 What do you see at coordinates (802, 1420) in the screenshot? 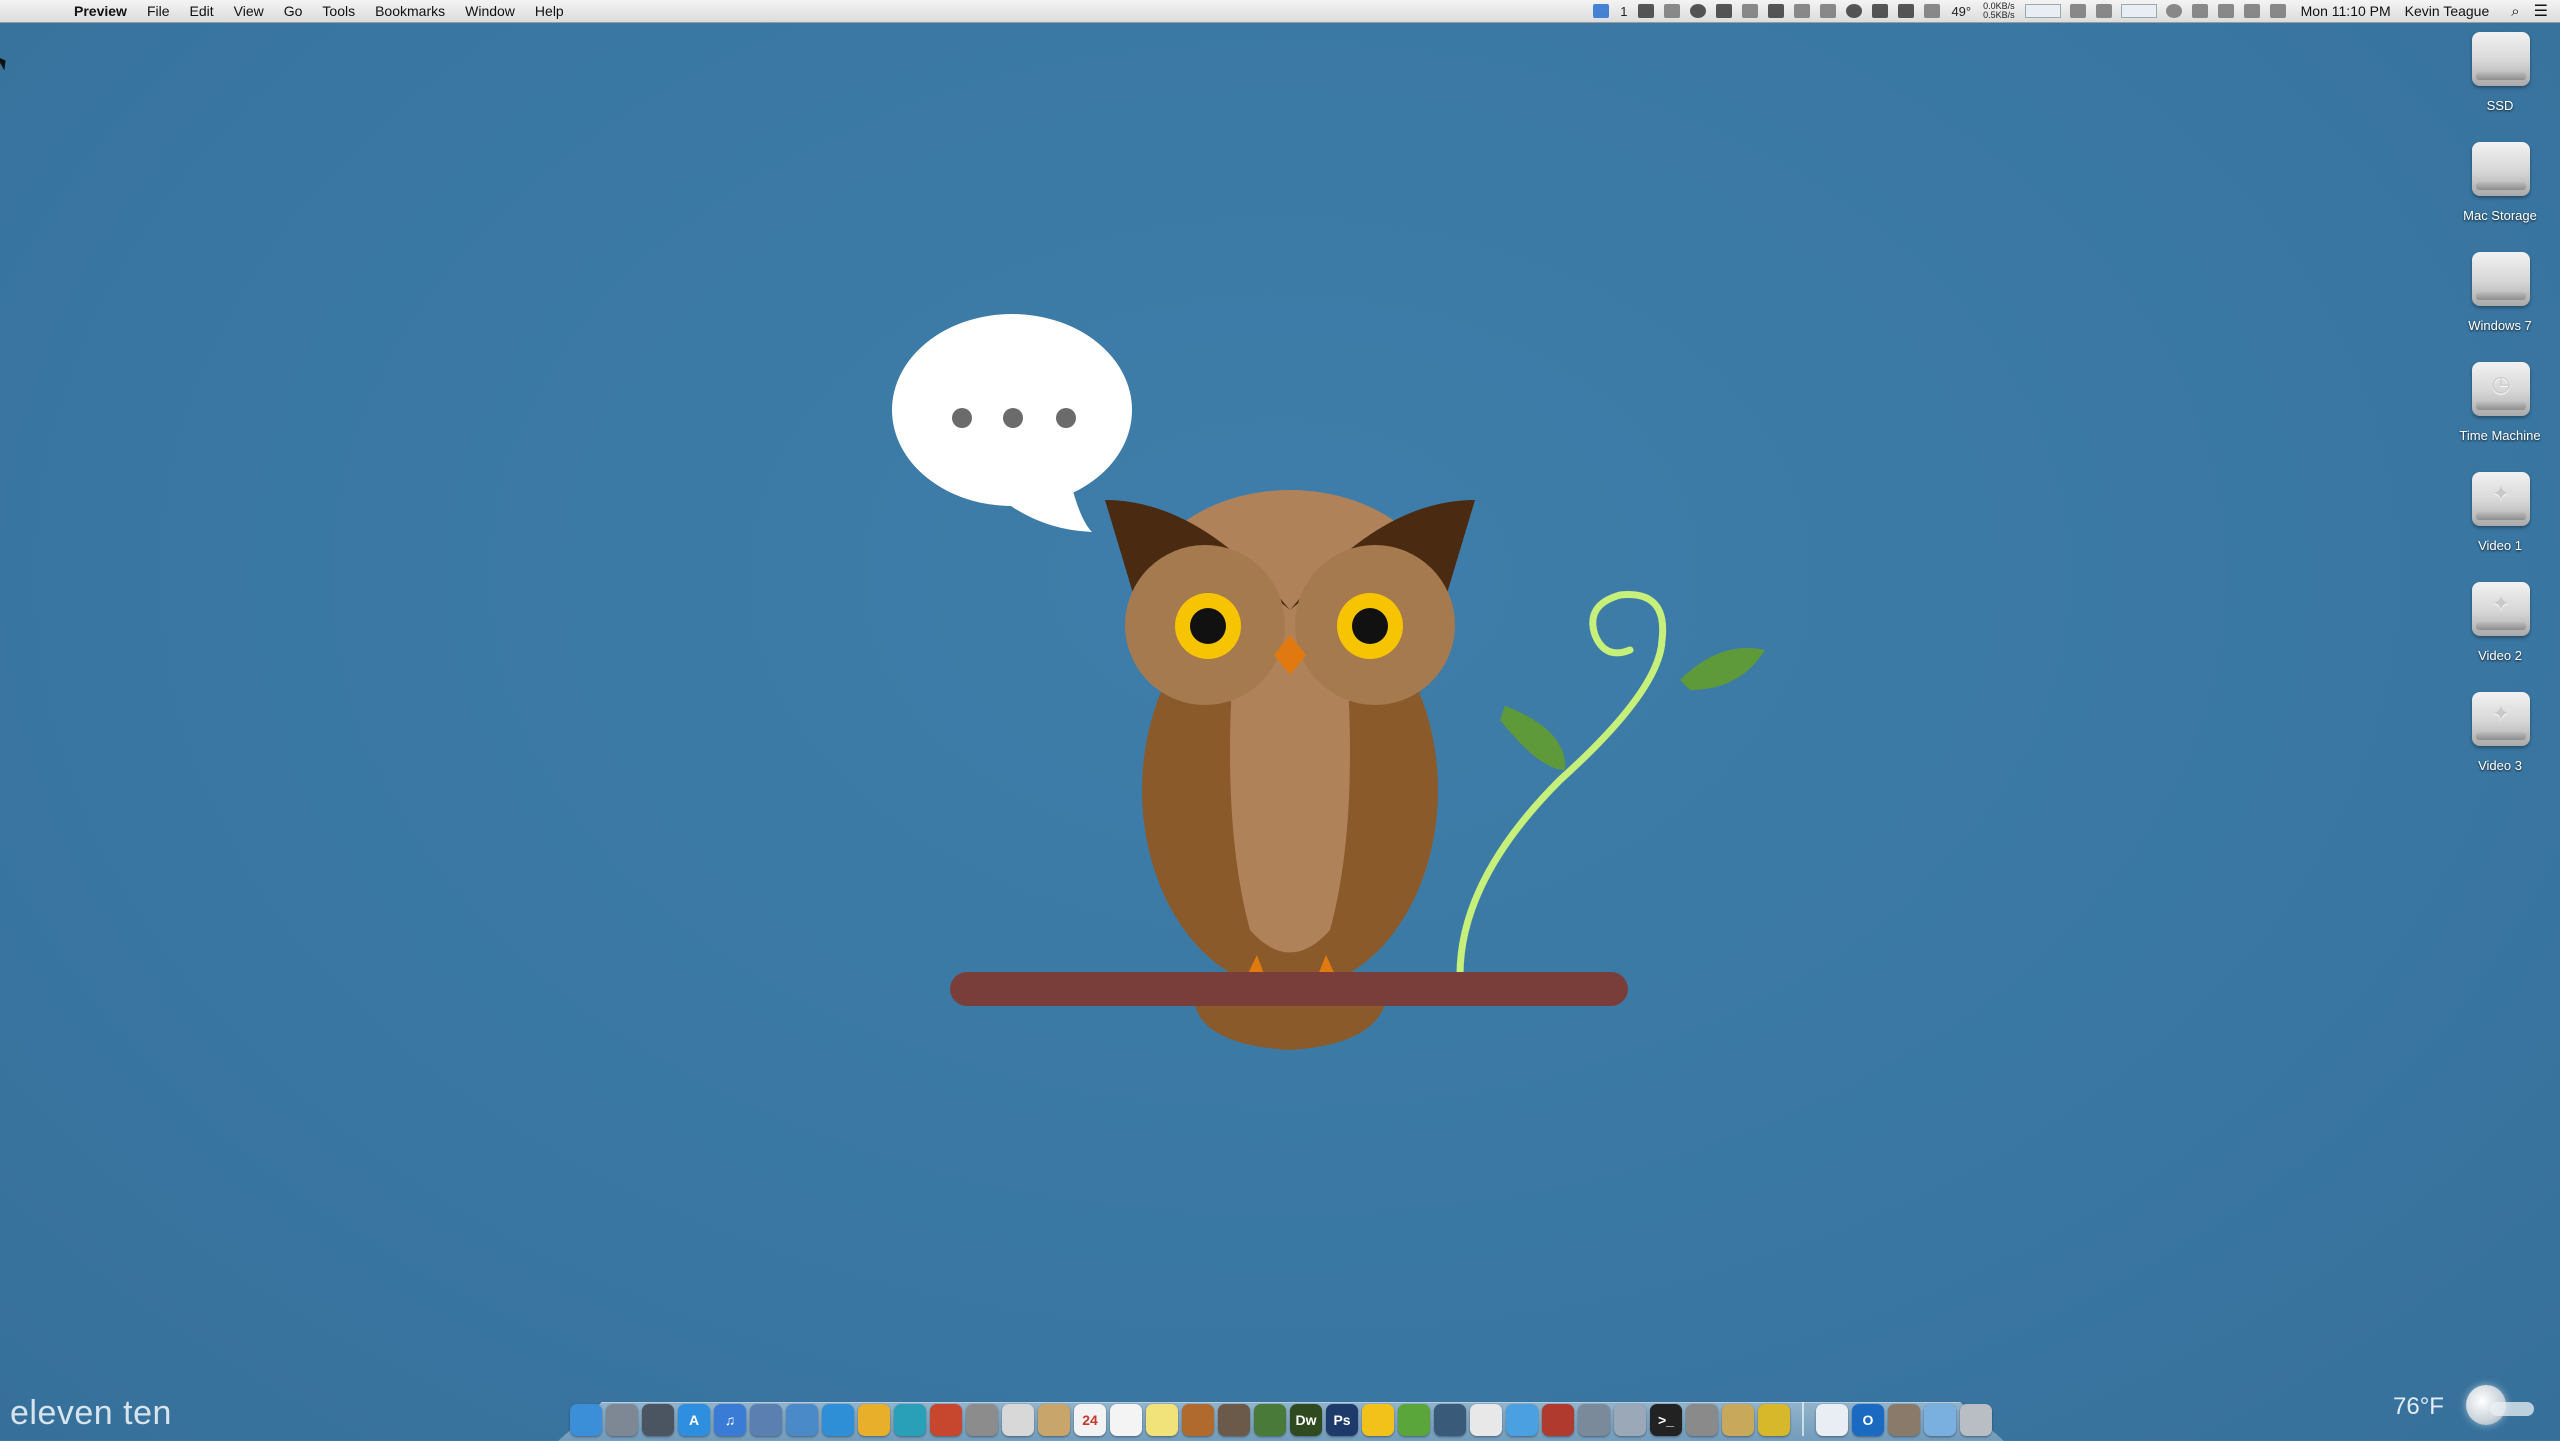
I see `dock-mail-icon` at bounding box center [802, 1420].